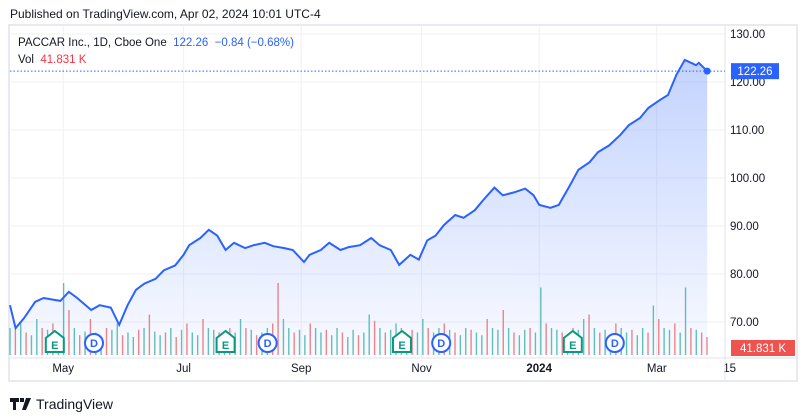 The height and width of the screenshot is (419, 806). I want to click on last-price-badge-label: 122.26, so click(754, 72).